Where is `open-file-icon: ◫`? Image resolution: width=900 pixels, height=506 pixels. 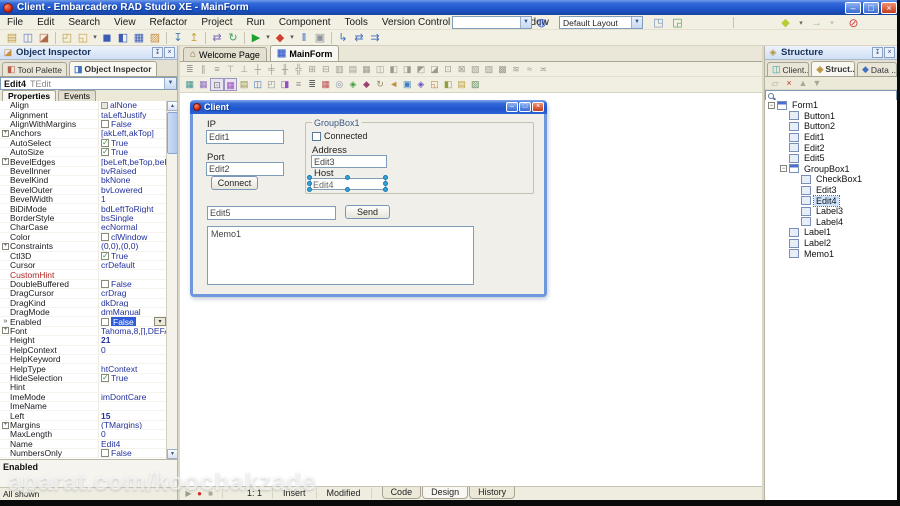 open-file-icon: ◫ is located at coordinates (28, 38).